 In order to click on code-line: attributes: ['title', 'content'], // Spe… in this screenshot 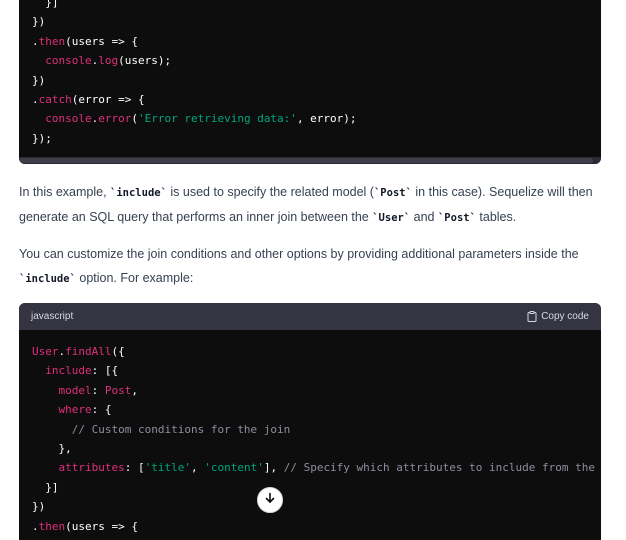, I will do `click(313, 467)`.